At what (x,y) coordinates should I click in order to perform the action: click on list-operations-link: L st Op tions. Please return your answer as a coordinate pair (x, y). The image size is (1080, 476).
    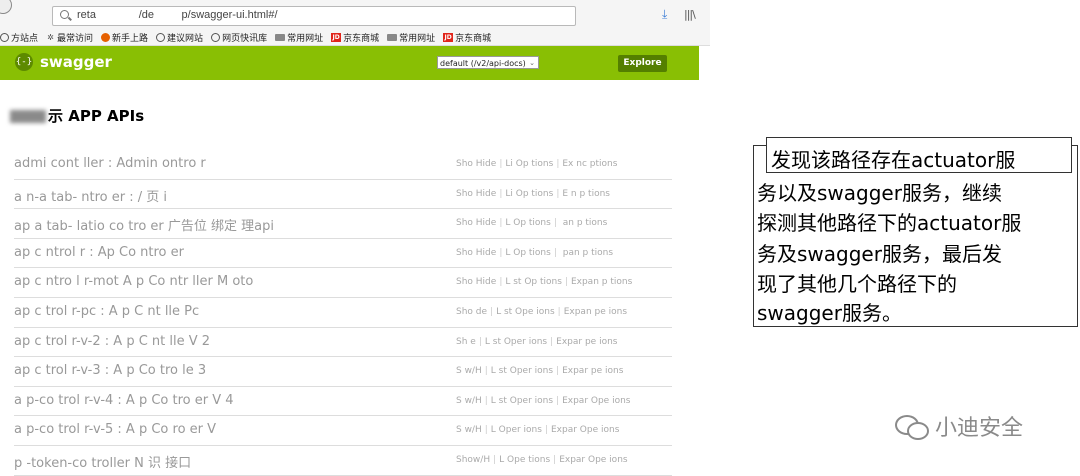
    Looking at the image, I should click on (533, 282).